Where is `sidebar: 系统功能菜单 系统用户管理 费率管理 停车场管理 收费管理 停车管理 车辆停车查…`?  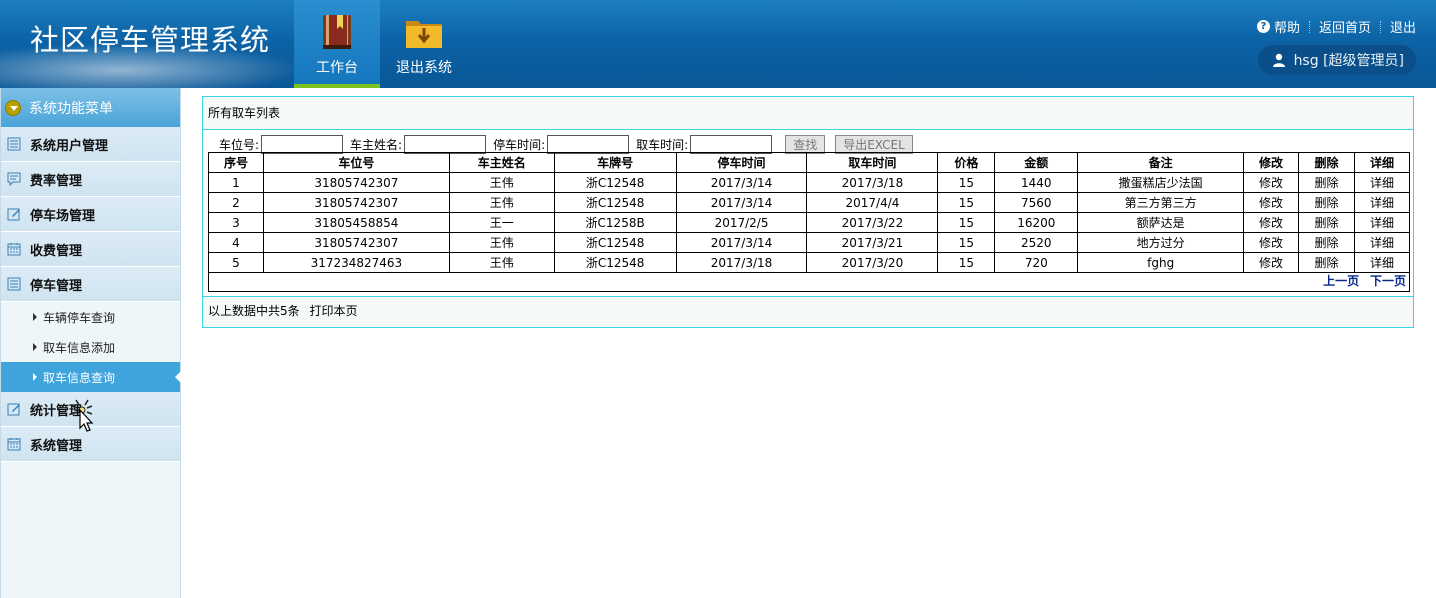
sidebar: 系统功能菜单 系统用户管理 费率管理 停车场管理 收费管理 停车管理 车辆停车查… is located at coordinates (90, 343).